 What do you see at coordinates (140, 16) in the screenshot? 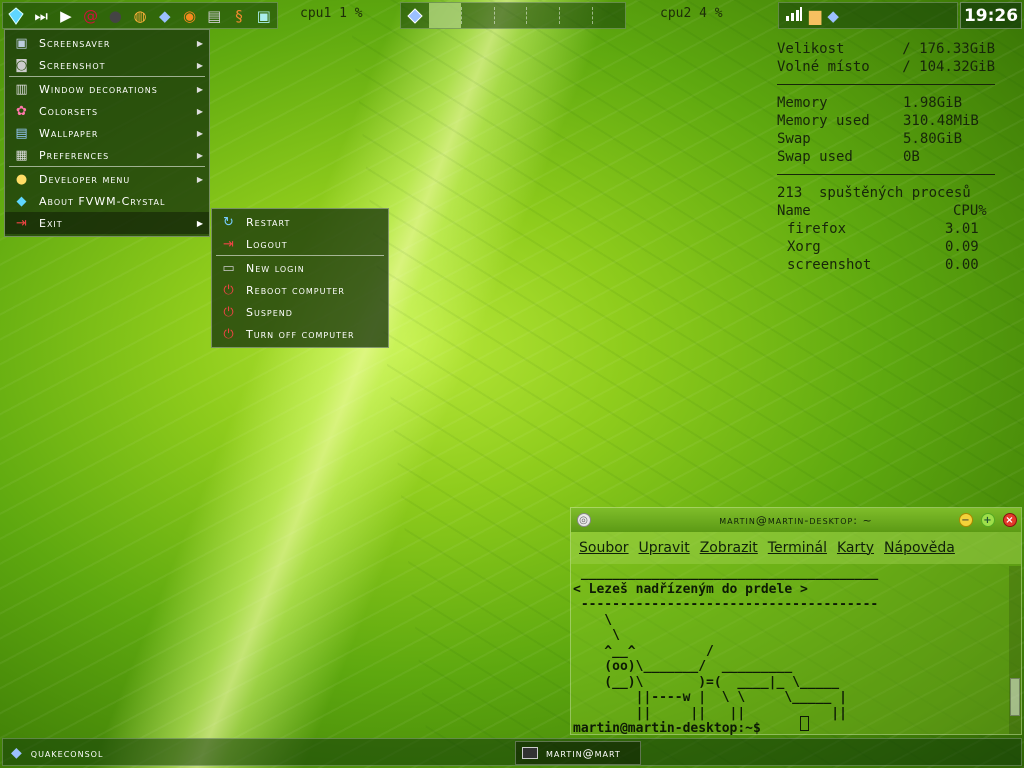
I see `browser-icon: ◍` at bounding box center [140, 16].